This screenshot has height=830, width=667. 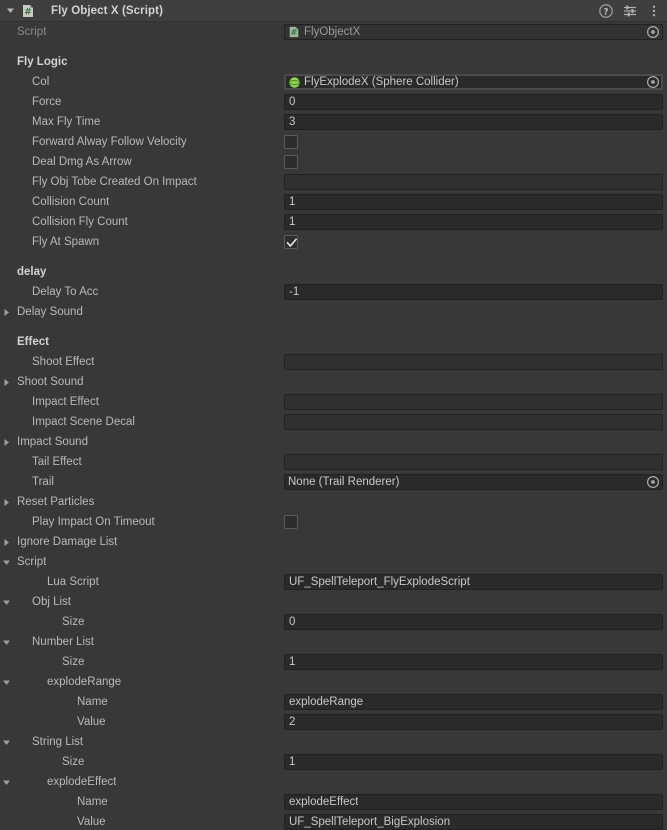 What do you see at coordinates (381, 82) in the screenshot?
I see `col-value: FlyExplodeX (Sphere Collider)` at bounding box center [381, 82].